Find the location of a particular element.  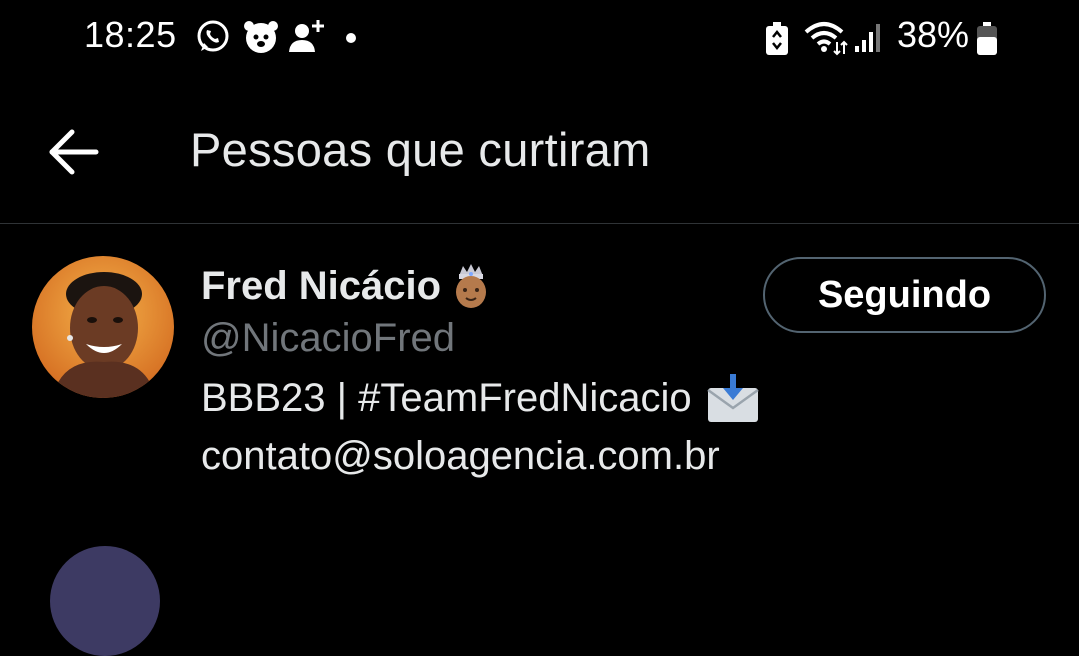

user-bio-line-2: contato@soloagencia.com.br is located at coordinates (460, 456).